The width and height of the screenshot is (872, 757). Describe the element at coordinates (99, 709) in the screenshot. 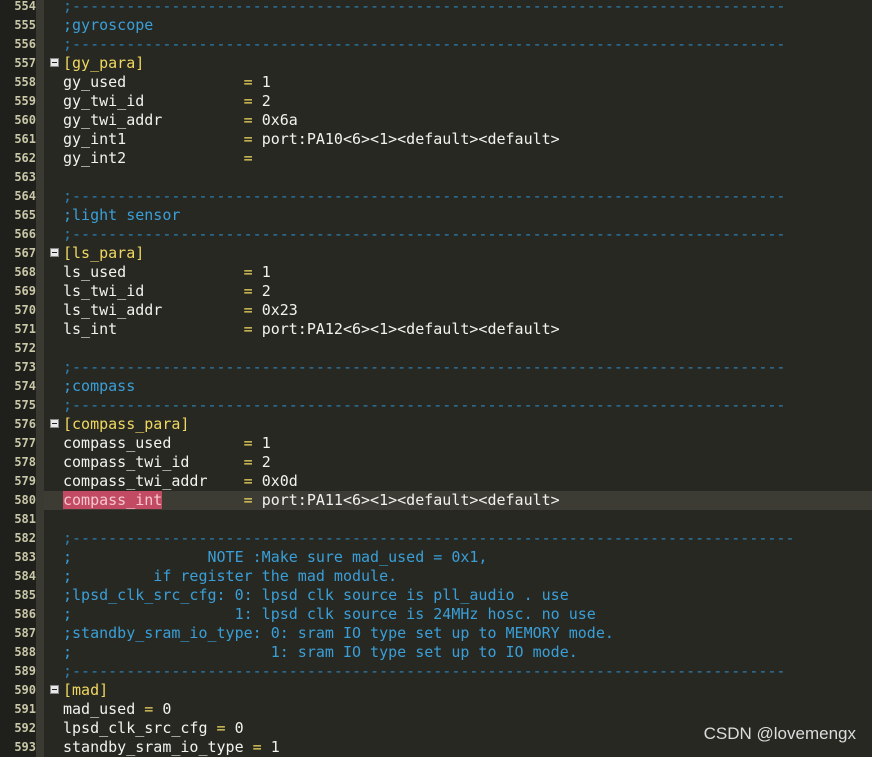

I see `config-key: mad_used` at that location.